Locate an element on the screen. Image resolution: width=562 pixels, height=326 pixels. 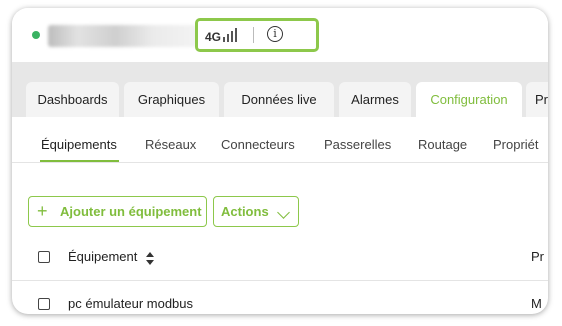
select-all-checkbox is located at coordinates (44, 257).